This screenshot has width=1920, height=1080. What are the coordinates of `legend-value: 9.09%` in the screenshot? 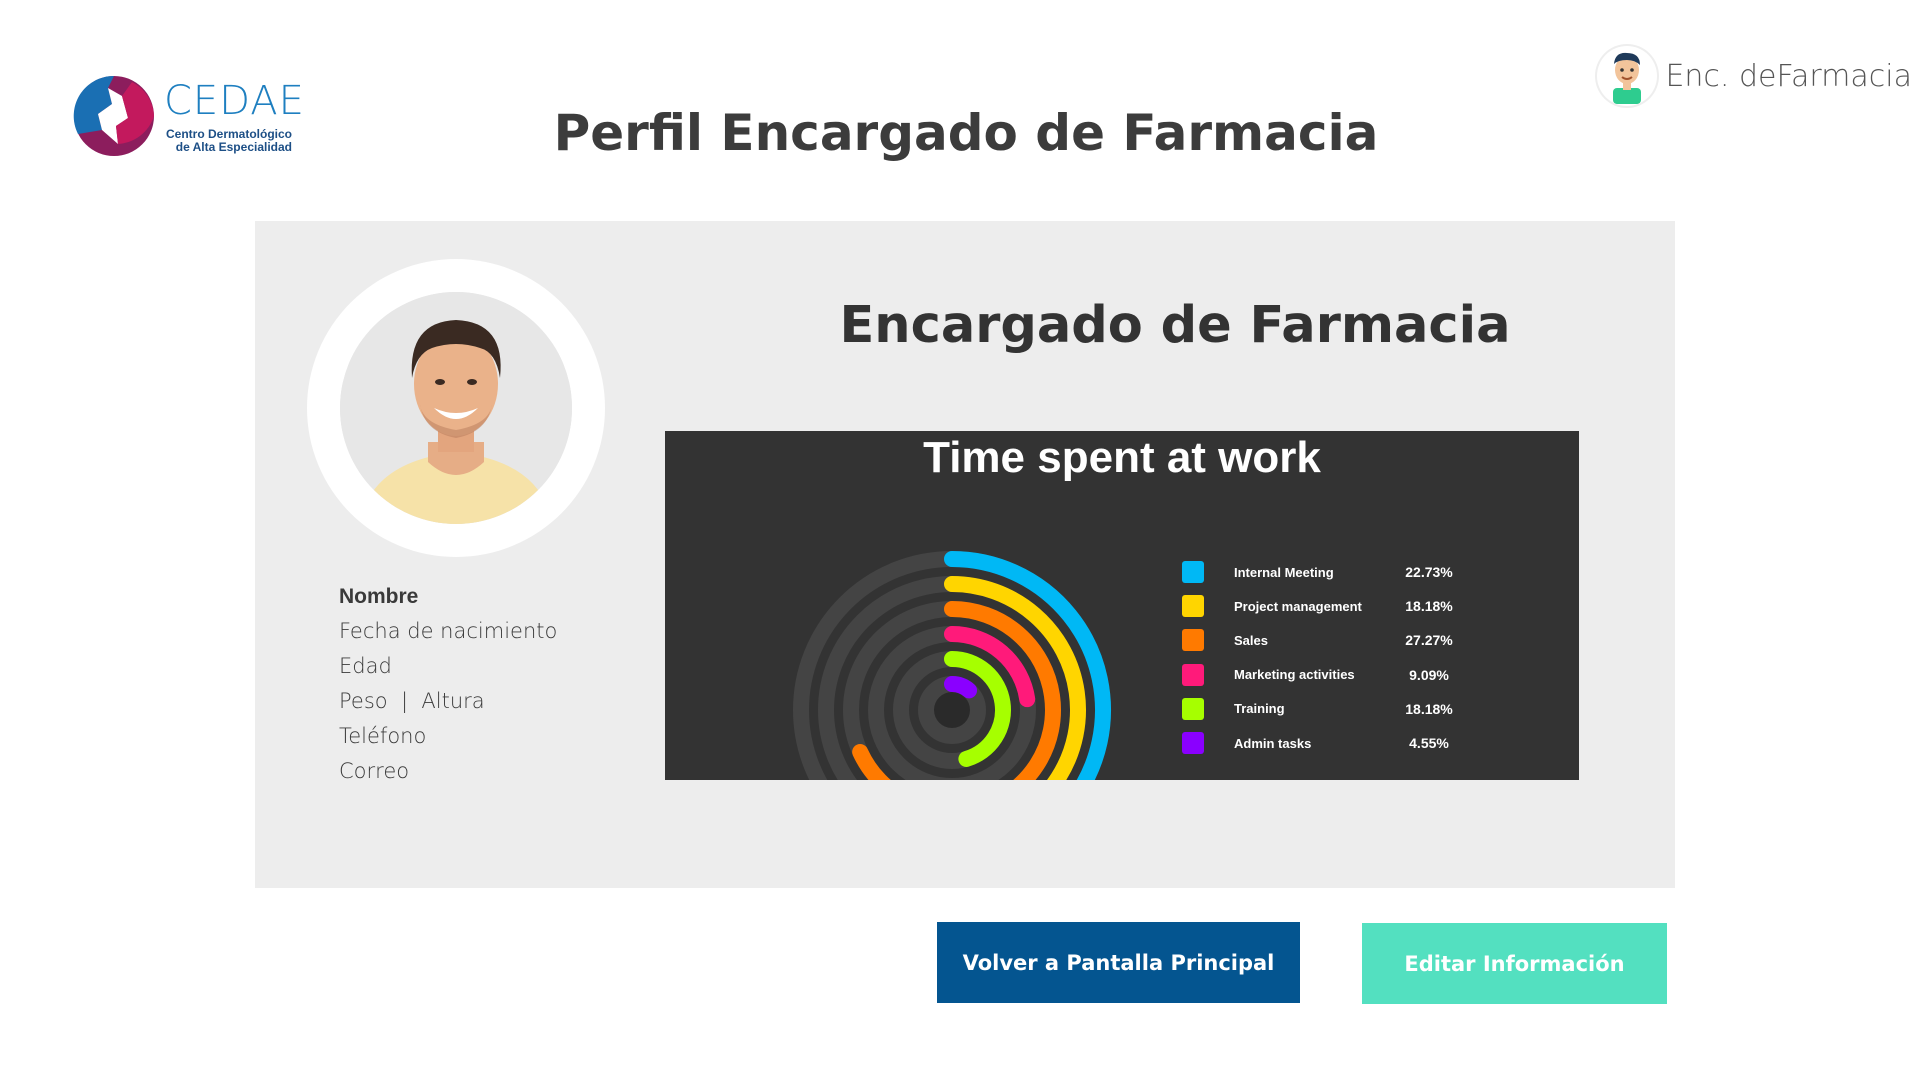 It's located at (1429, 674).